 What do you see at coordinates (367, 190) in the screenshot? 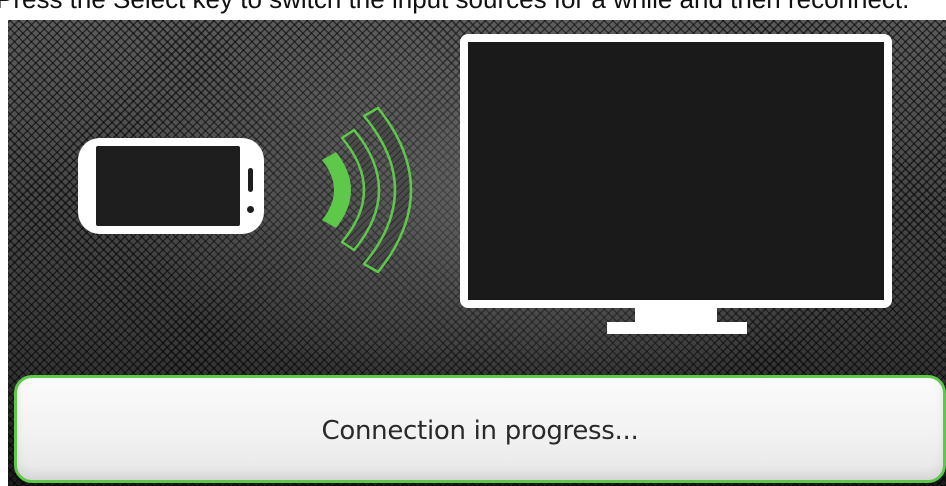
I see `wireless-signal-icon` at bounding box center [367, 190].